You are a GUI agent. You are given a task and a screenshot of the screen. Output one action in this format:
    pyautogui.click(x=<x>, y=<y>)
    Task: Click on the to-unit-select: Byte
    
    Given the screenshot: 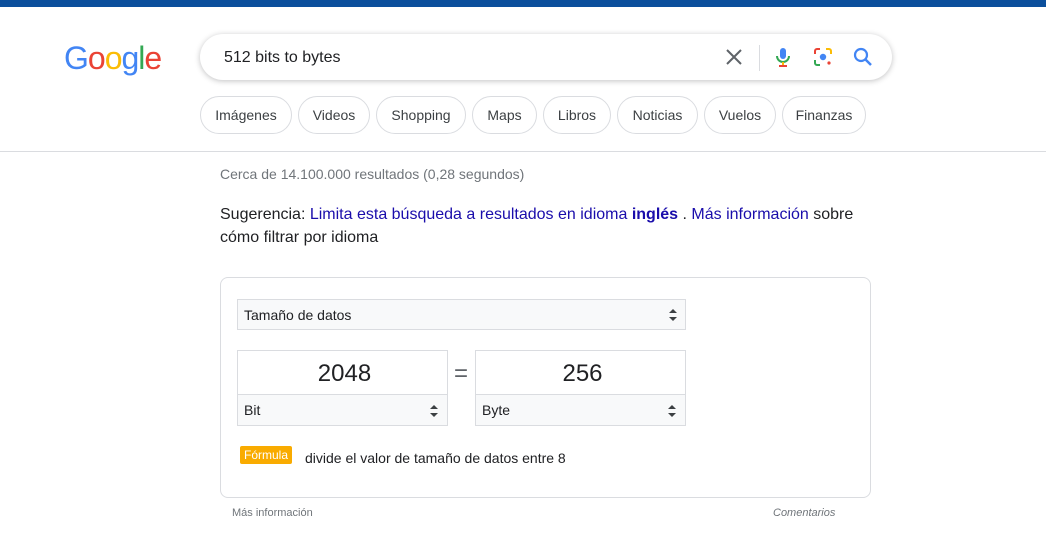 What is the action you would take?
    pyautogui.click(x=580, y=410)
    